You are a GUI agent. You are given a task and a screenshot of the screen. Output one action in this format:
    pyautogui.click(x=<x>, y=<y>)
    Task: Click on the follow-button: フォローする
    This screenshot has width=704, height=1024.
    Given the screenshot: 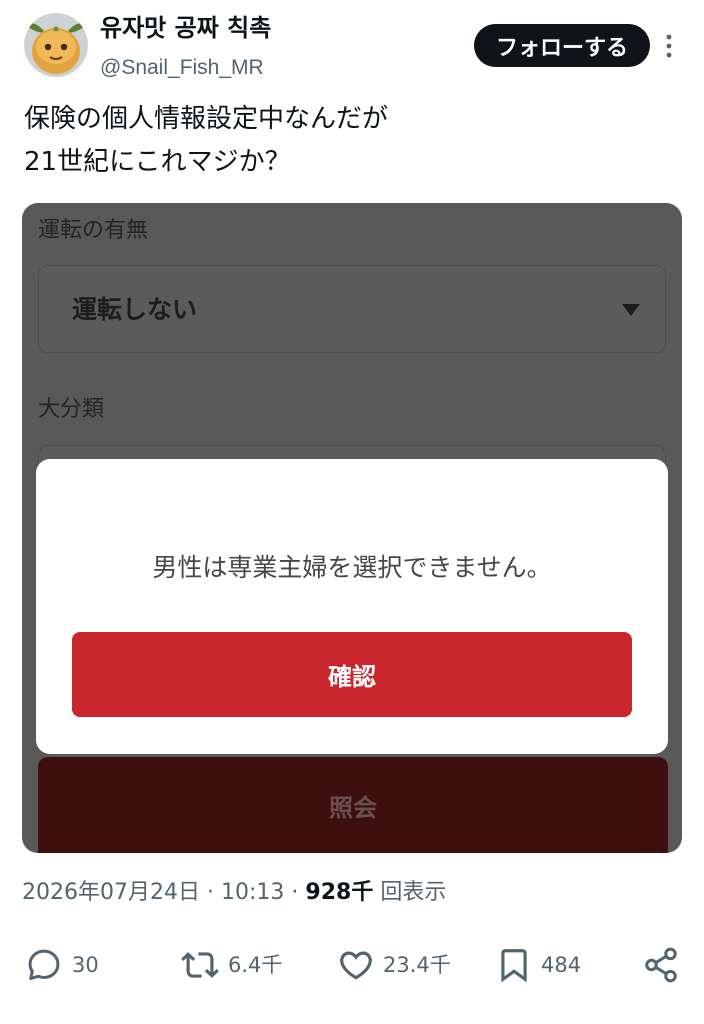 What is the action you would take?
    pyautogui.click(x=562, y=45)
    